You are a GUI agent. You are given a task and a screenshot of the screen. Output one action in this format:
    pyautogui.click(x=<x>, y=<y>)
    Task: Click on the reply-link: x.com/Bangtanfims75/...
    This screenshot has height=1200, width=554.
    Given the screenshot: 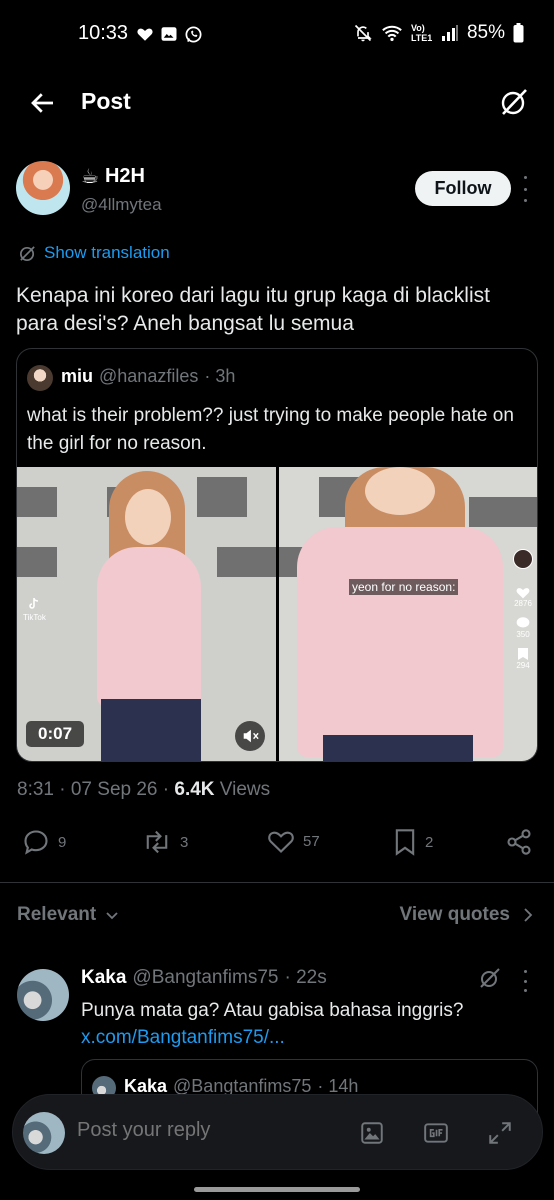 What is the action you would take?
    pyautogui.click(x=306, y=1037)
    